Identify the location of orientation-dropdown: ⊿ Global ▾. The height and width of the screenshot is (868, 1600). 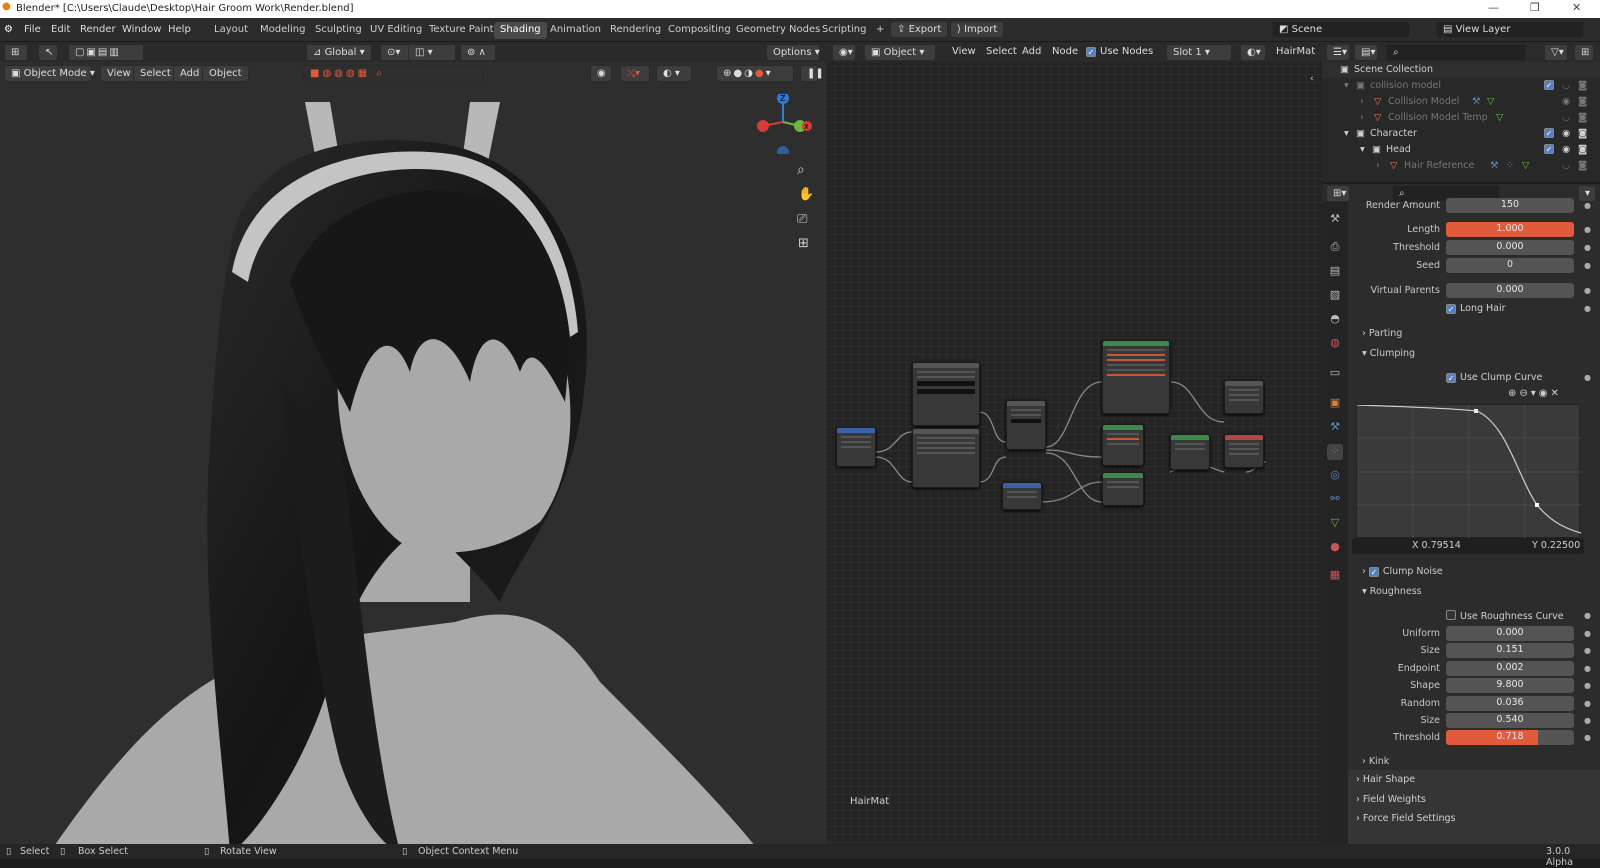
(339, 52).